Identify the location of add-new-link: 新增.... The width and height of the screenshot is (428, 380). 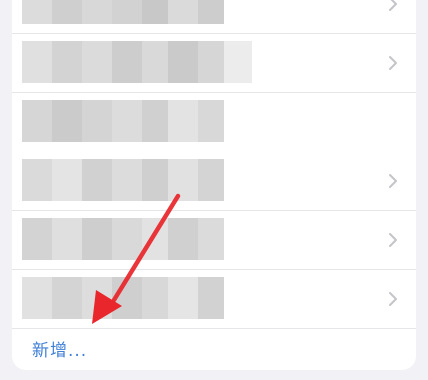
(59, 348).